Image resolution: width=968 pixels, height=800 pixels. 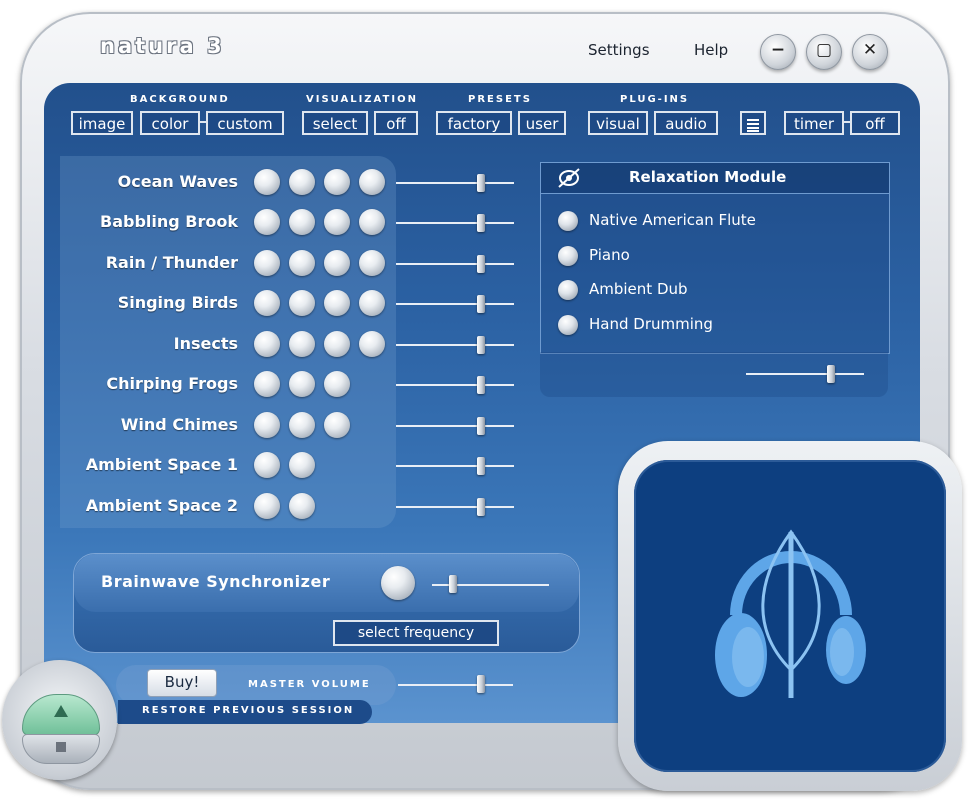 I want to click on menu-settings: Settings, so click(x=619, y=50).